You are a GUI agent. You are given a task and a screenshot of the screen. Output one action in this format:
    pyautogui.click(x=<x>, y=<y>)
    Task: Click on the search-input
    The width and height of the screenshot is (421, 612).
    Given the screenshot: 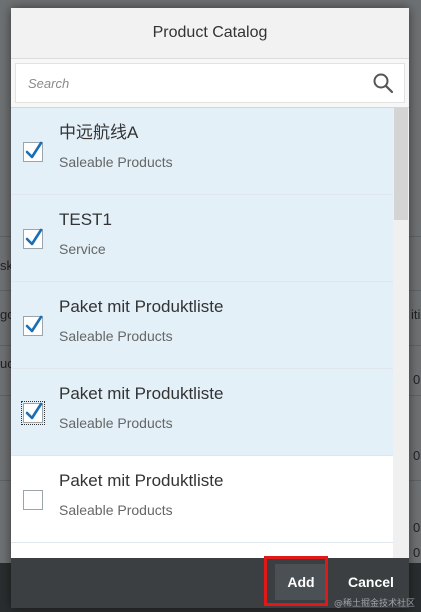 What is the action you would take?
    pyautogui.click(x=199, y=83)
    